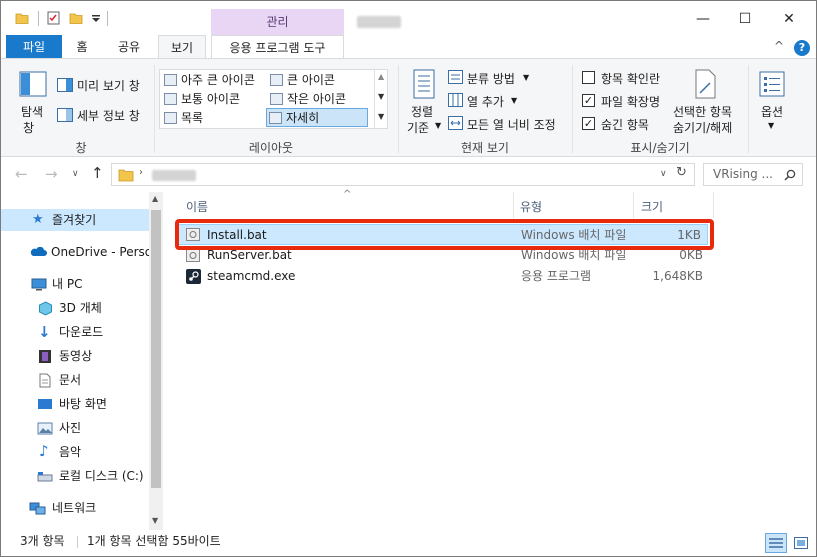  I want to click on details-view-button, so click(776, 543).